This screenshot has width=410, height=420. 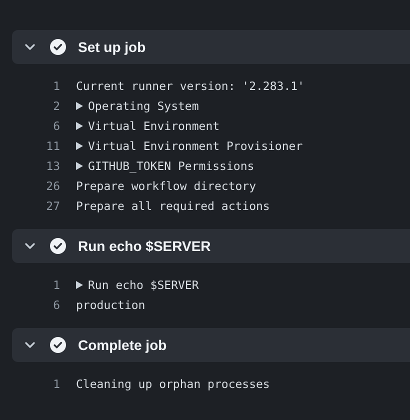 What do you see at coordinates (143, 285) in the screenshot?
I see `log-line: Run echo $SERVER` at bounding box center [143, 285].